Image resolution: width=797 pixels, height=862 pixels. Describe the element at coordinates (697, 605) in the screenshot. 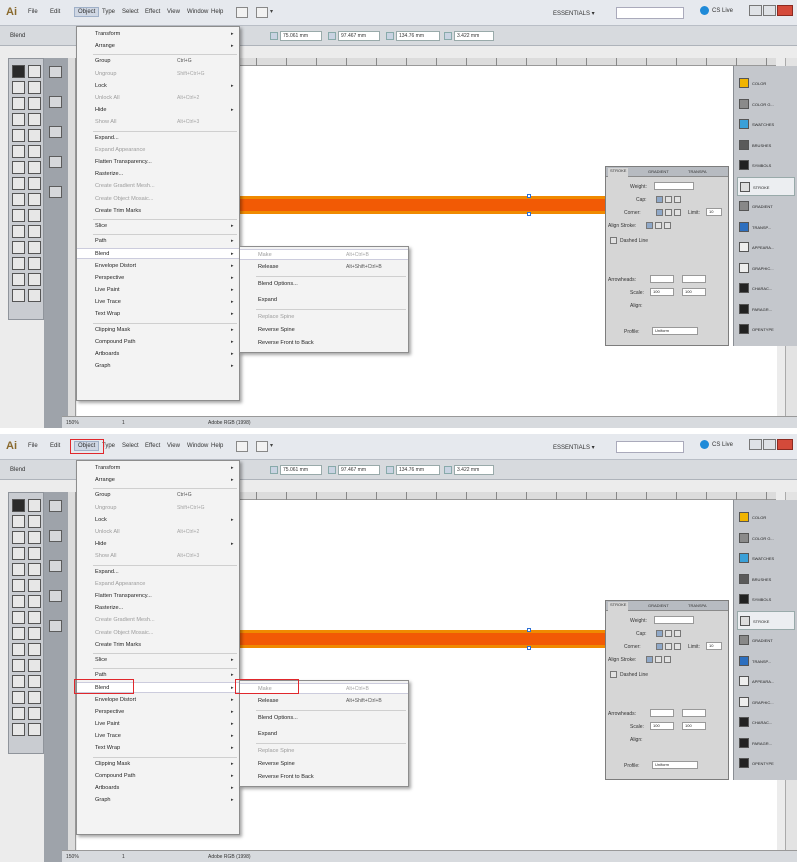

I see `tab-transpa: TRANSPA` at that location.